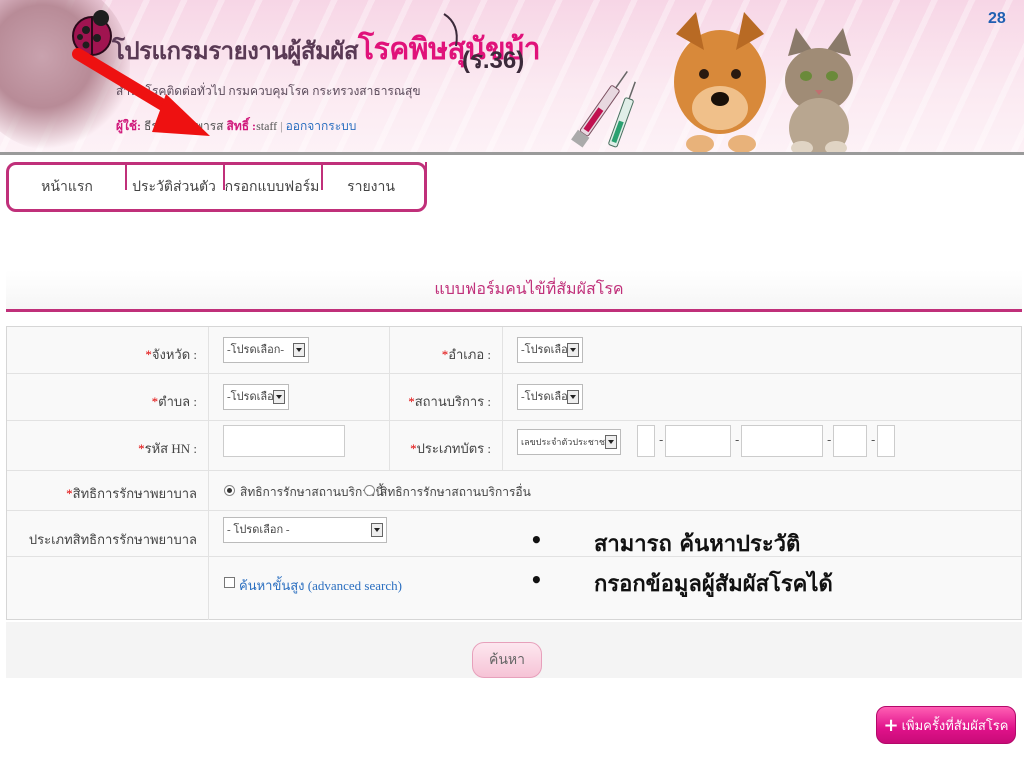 Image resolution: width=1024 pixels, height=768 pixels. I want to click on rights-type-label: ประเภทสิทธิการรักษาพยาบาล, so click(112, 539).